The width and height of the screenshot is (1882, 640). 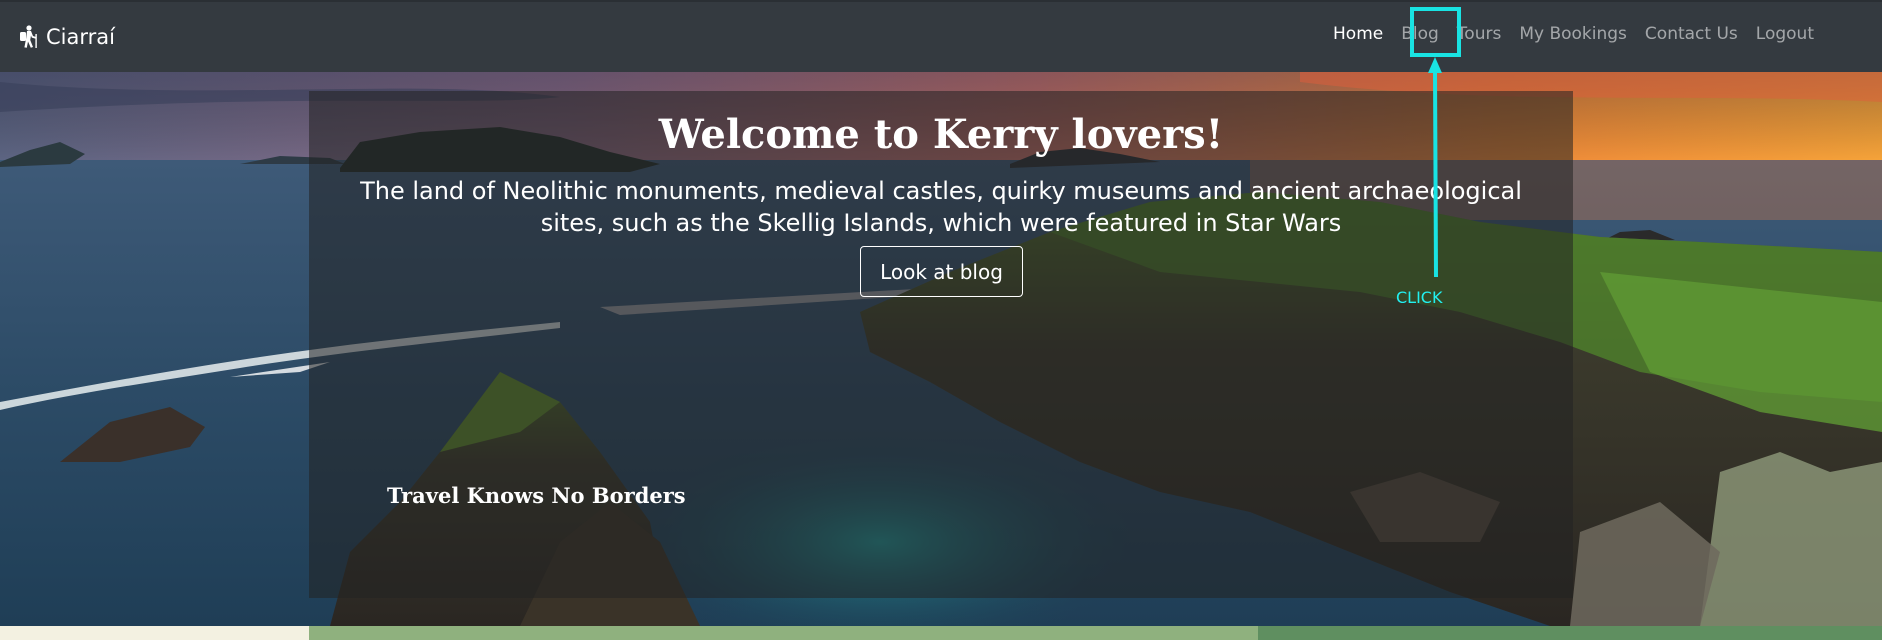 What do you see at coordinates (1358, 34) in the screenshot?
I see `nav-link-home: Home` at bounding box center [1358, 34].